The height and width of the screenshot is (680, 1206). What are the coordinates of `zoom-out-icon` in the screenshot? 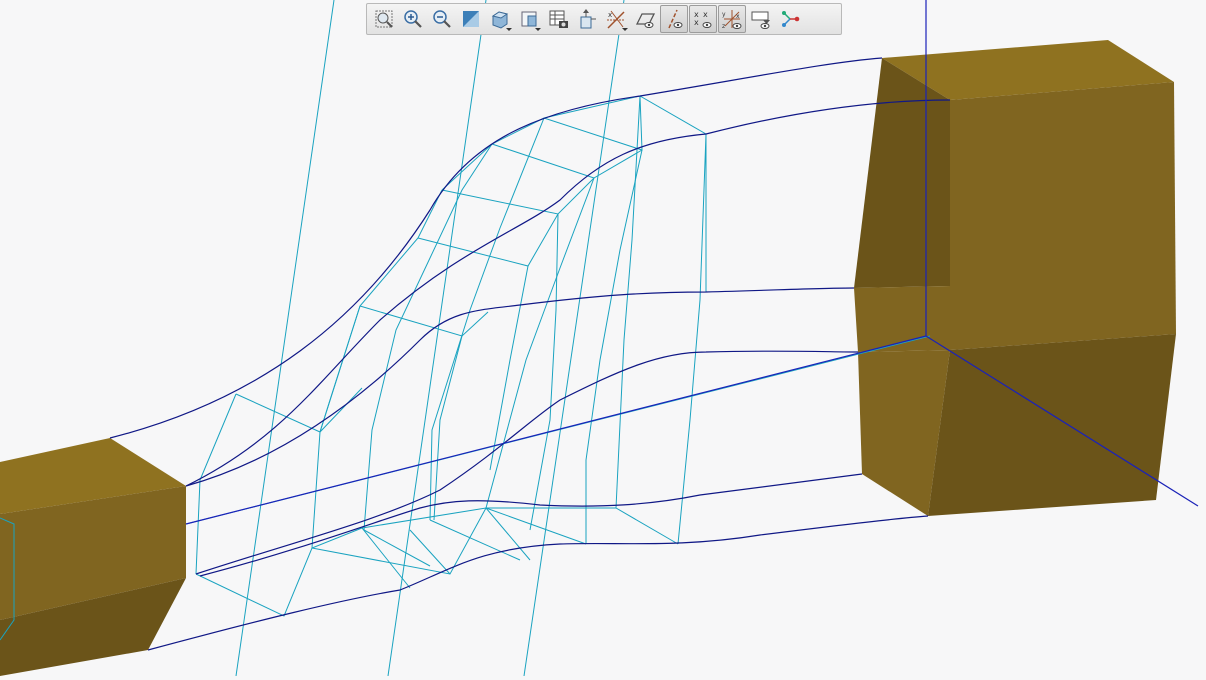 It's located at (442, 19).